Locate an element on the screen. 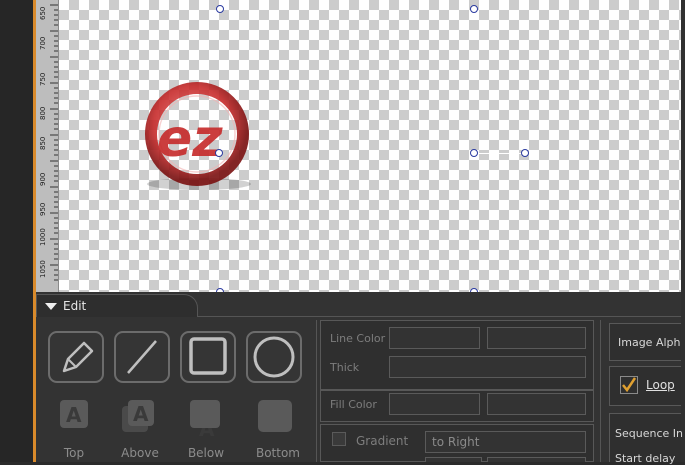  gradient-checkbox is located at coordinates (339, 439).